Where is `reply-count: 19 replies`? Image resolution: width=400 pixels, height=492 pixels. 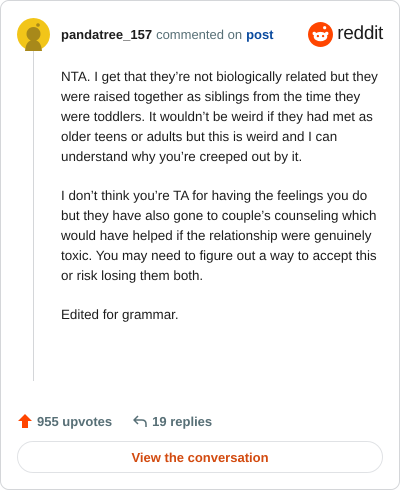 reply-count: 19 replies is located at coordinates (182, 421).